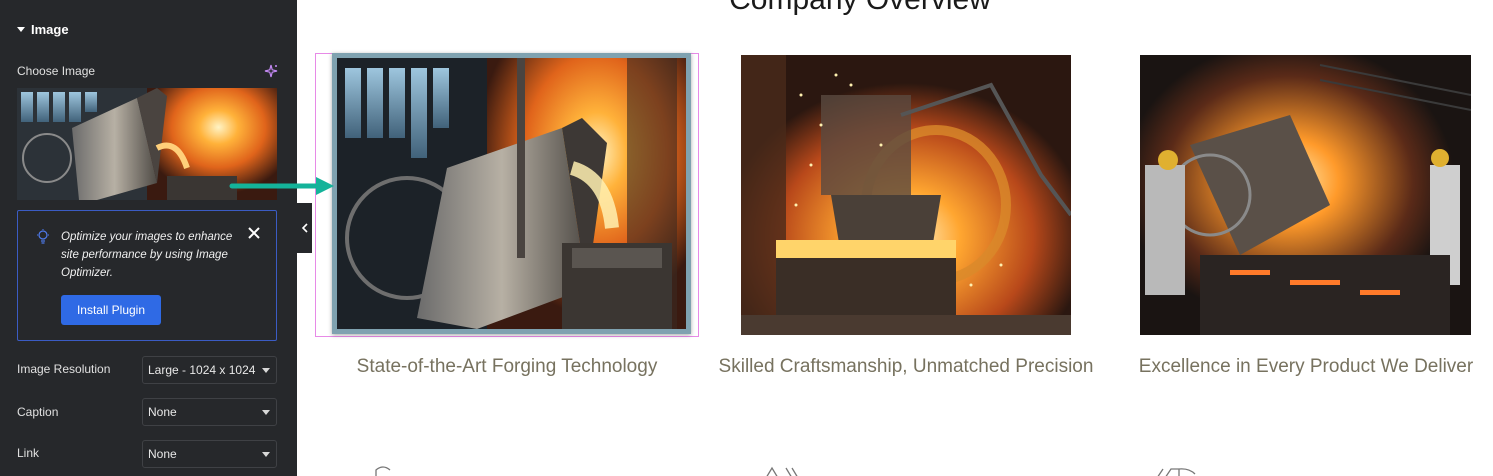 The width and height of the screenshot is (1493, 476). I want to click on section-heading: Company Overview, so click(860, 8).